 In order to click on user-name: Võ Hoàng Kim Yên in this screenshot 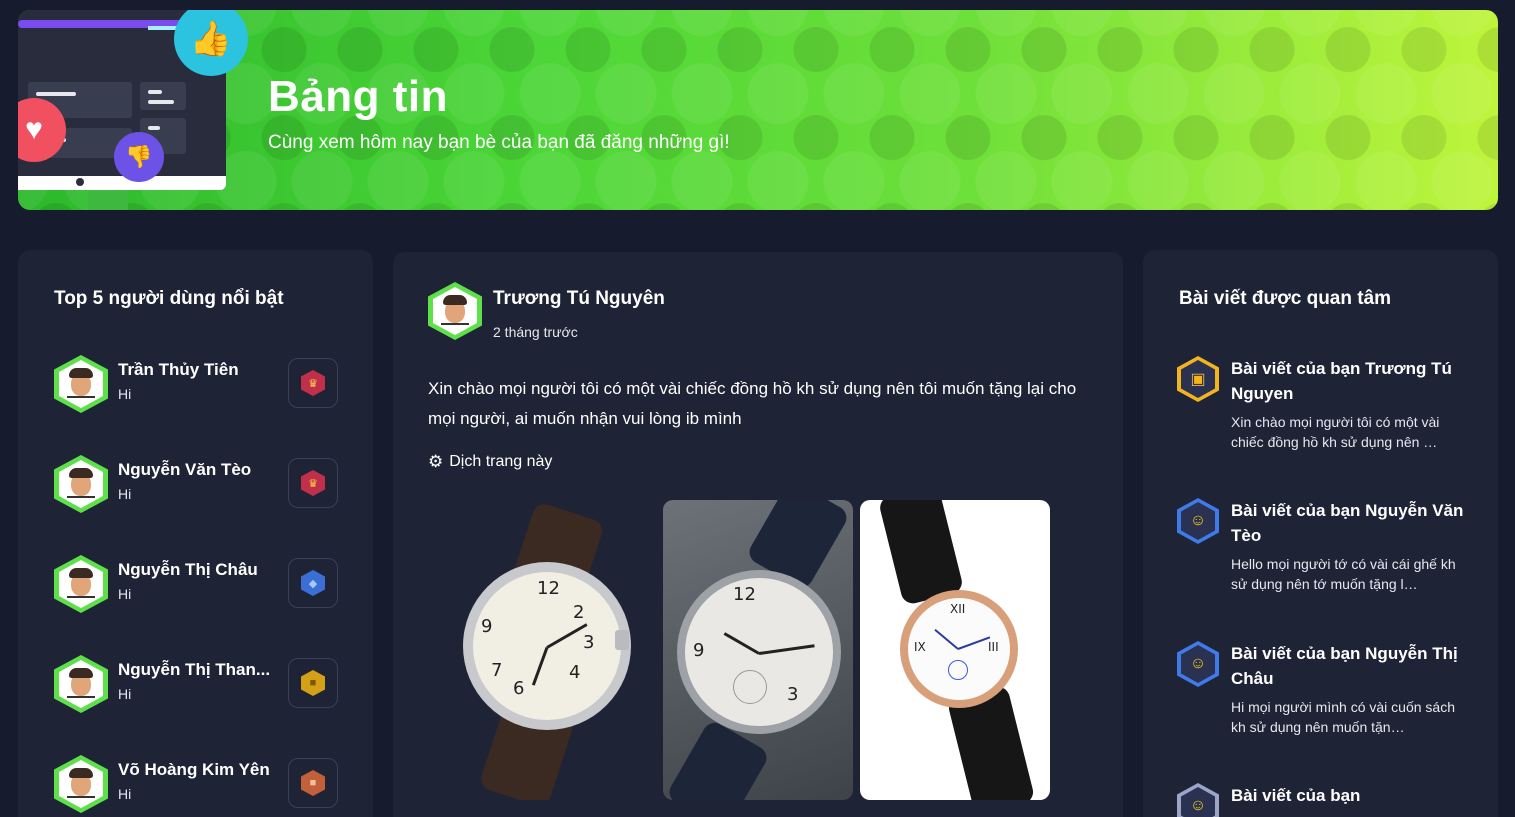, I will do `click(201, 770)`.